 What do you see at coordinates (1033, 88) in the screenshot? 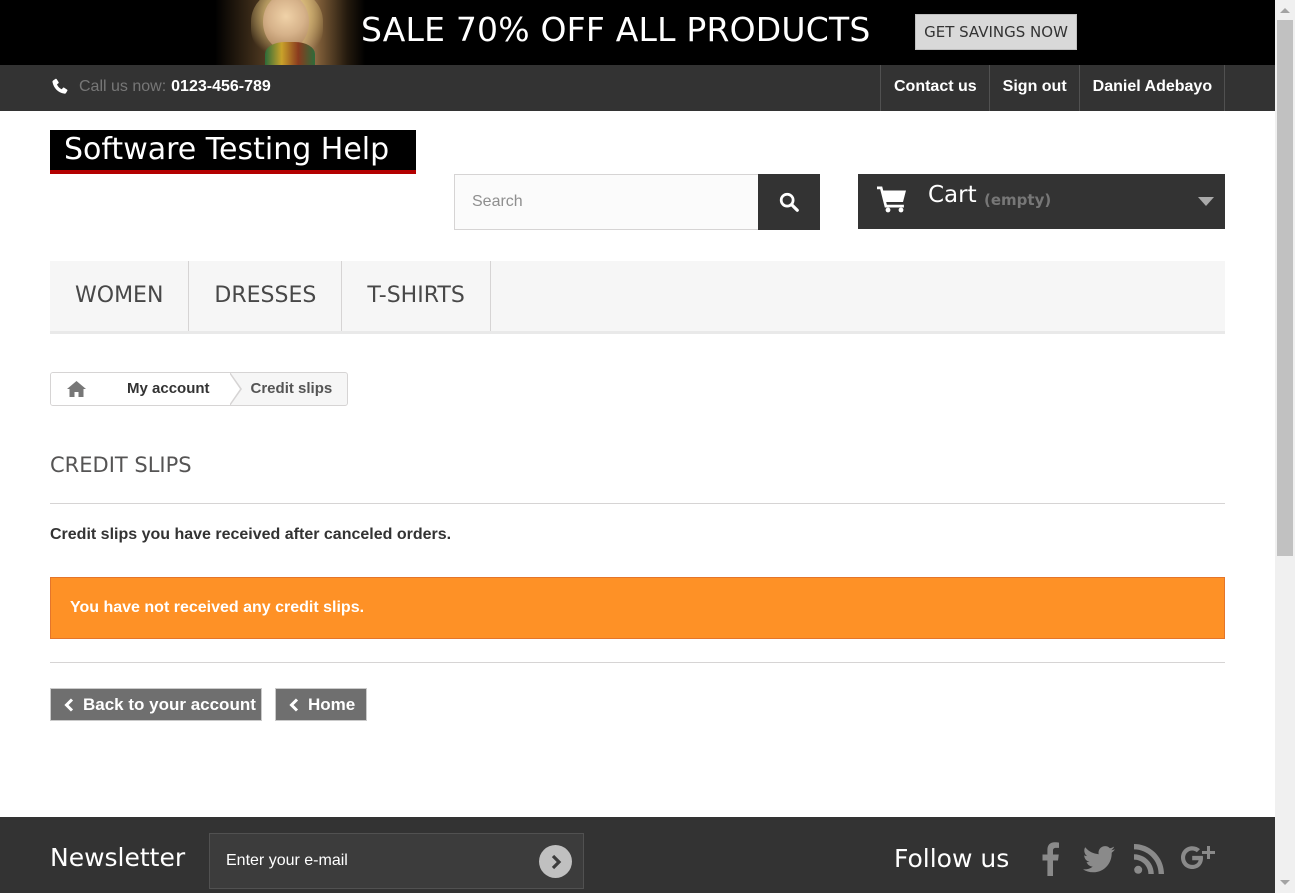
I see `sign-out-link: Sign out` at bounding box center [1033, 88].